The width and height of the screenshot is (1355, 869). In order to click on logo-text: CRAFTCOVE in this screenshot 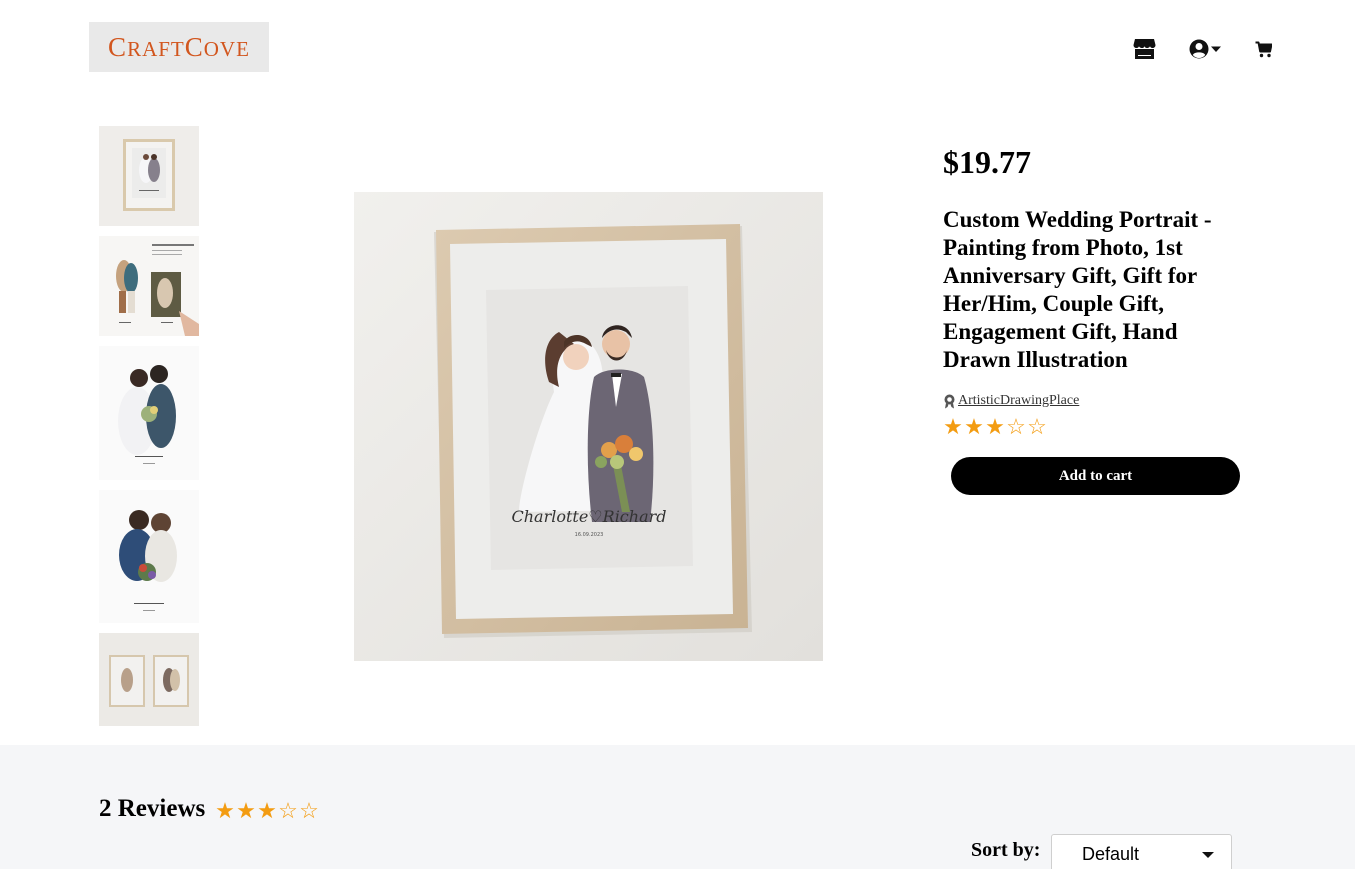, I will do `click(179, 46)`.